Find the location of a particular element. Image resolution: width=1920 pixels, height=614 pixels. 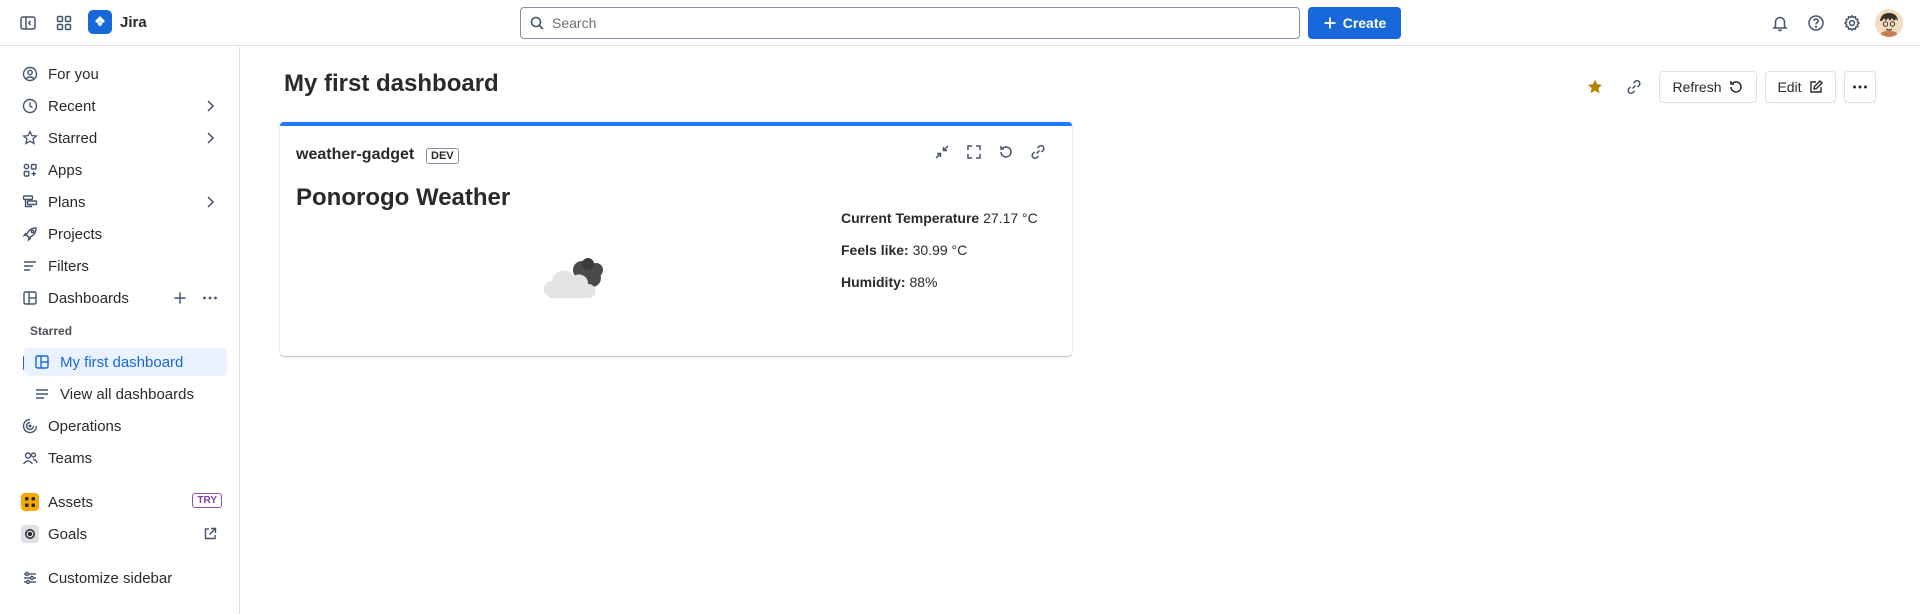

stat-label: Feels like: is located at coordinates (875, 250).